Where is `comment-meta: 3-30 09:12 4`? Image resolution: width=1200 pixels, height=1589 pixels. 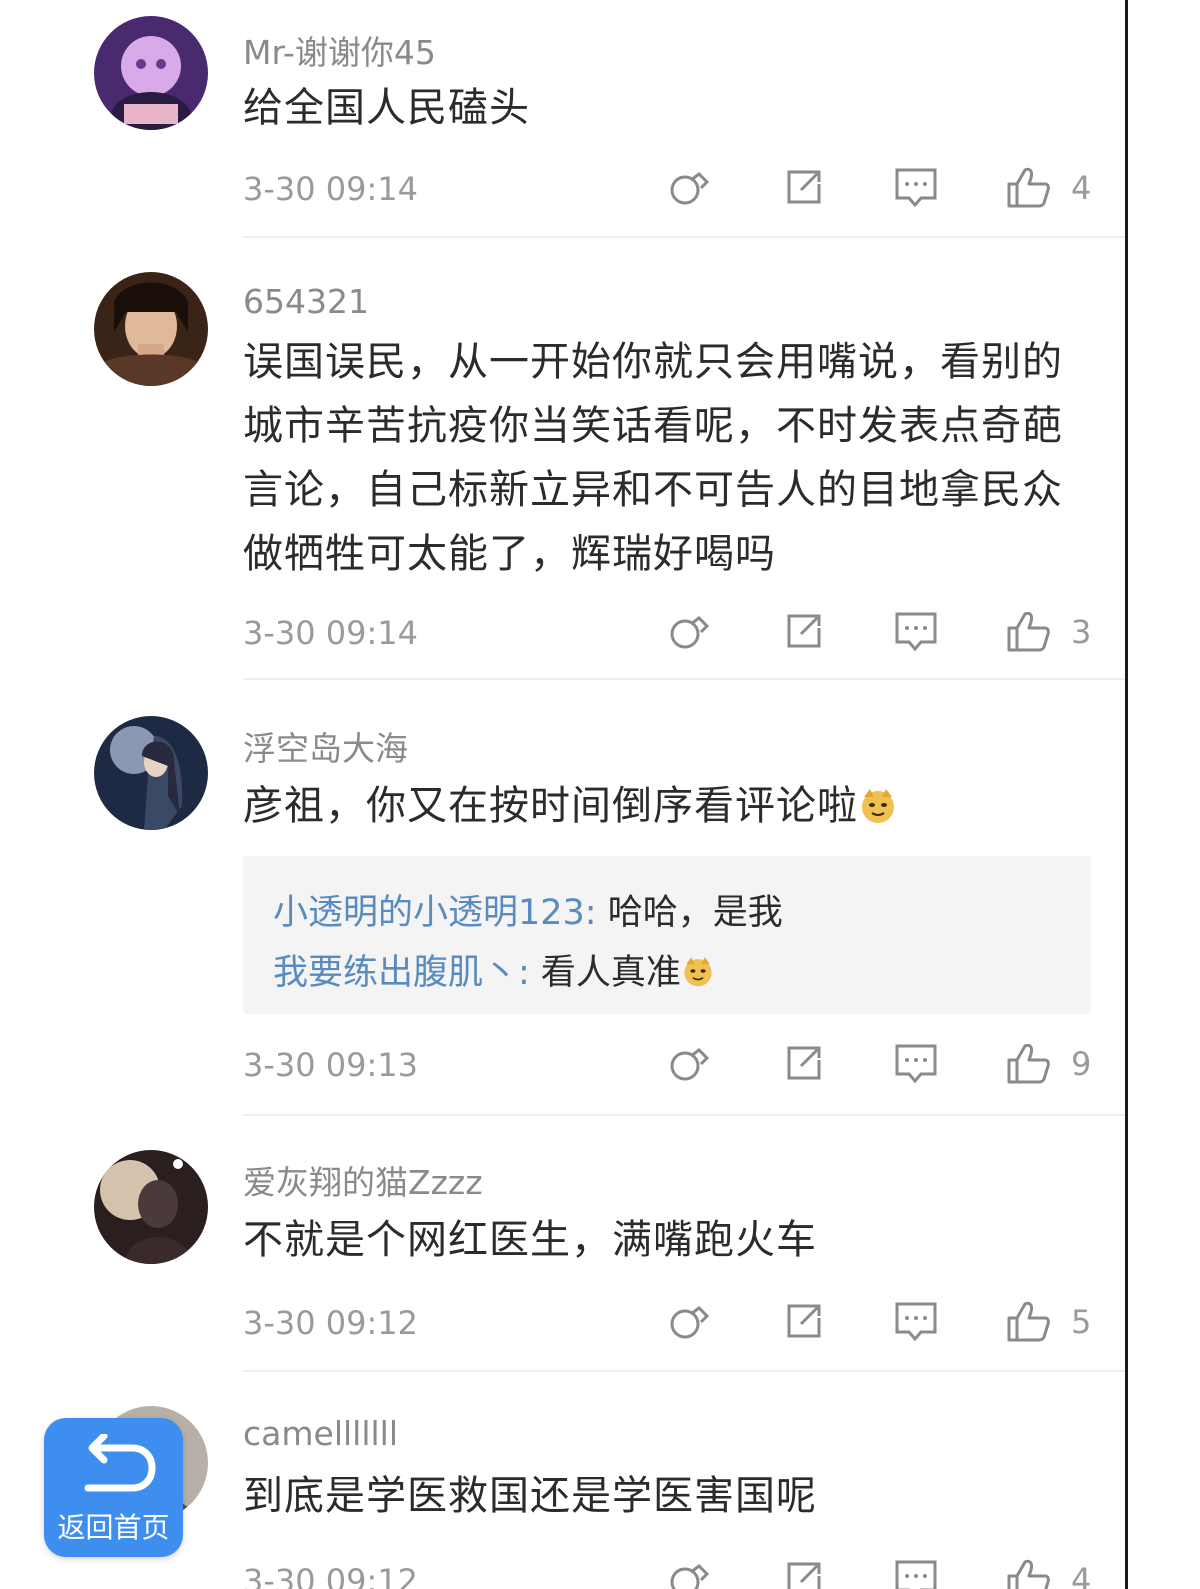 comment-meta: 3-30 09:12 4 is located at coordinates (668, 1571).